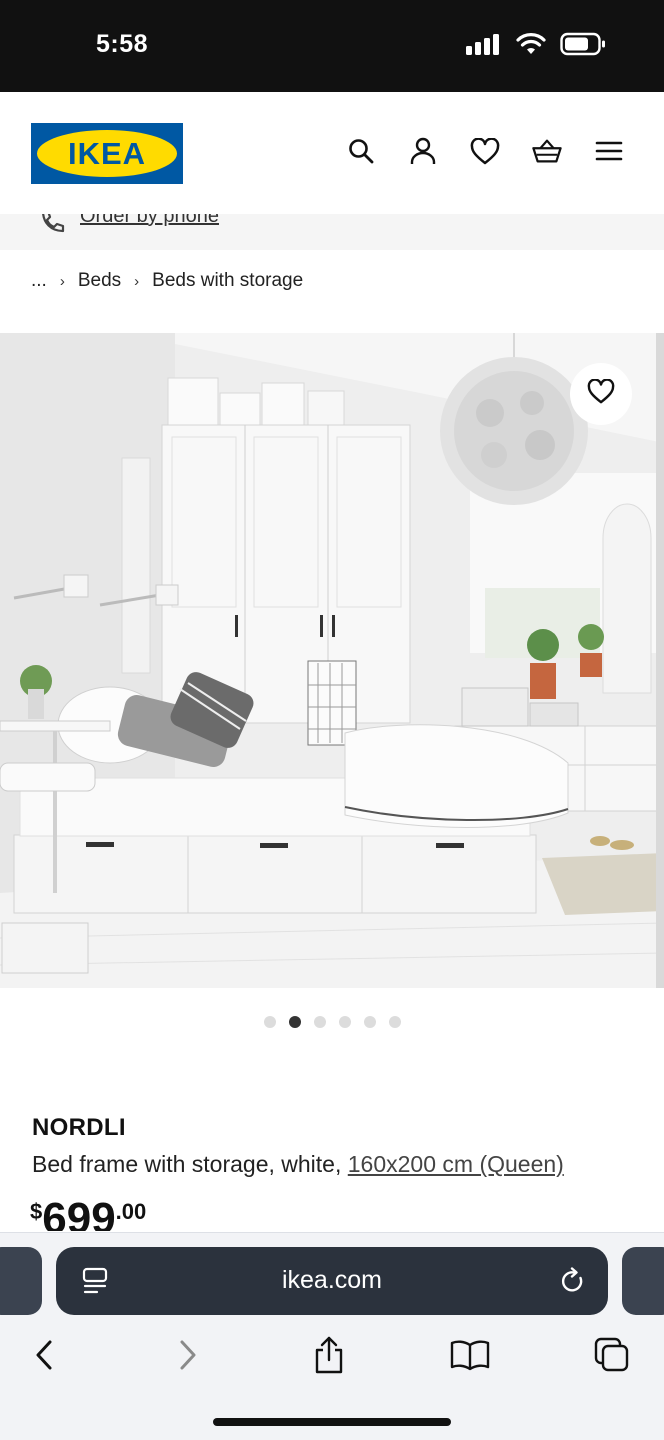 The height and width of the screenshot is (1440, 664). What do you see at coordinates (227, 281) in the screenshot?
I see `breadcrumb-item-beds-with-storage: Beds with storage` at bounding box center [227, 281].